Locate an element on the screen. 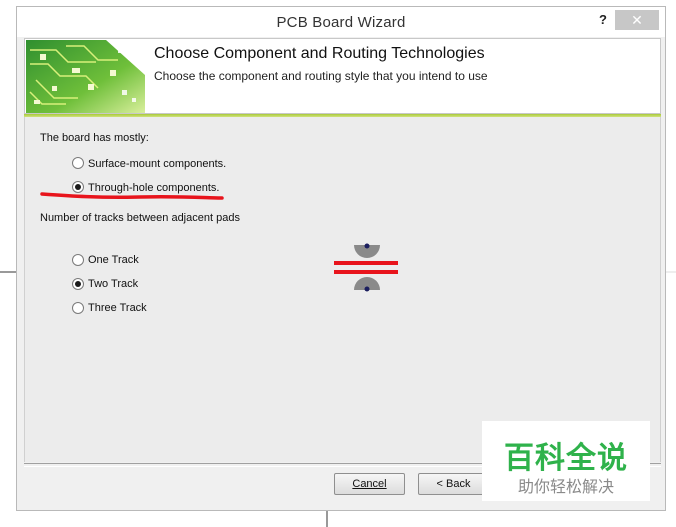 The width and height of the screenshot is (676, 527). tracks-group-label: Number of tracks between adjacent pads is located at coordinates (140, 218).